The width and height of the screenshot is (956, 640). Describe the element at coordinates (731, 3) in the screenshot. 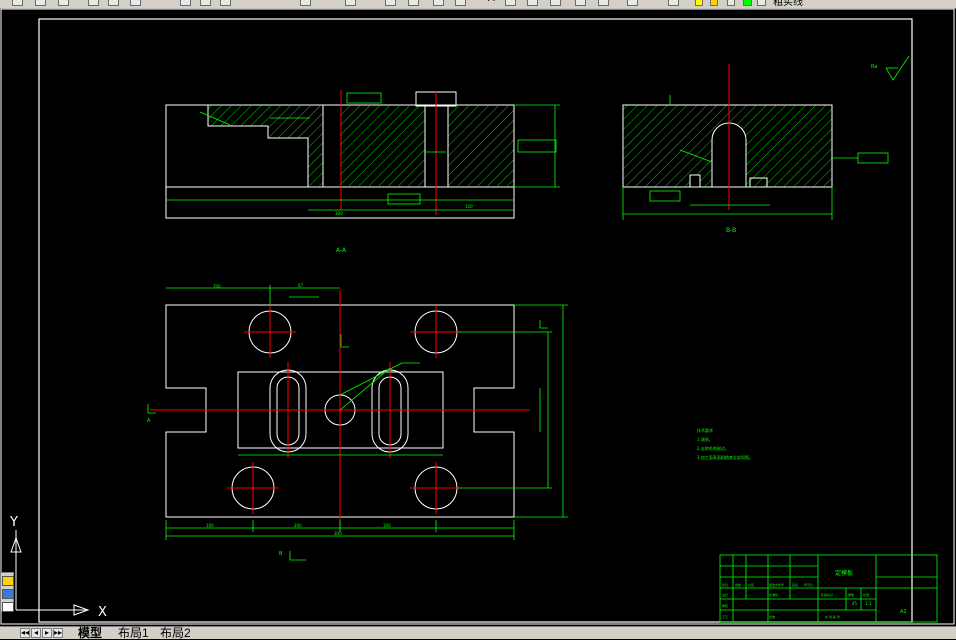

I see `layer-lock-icon` at that location.